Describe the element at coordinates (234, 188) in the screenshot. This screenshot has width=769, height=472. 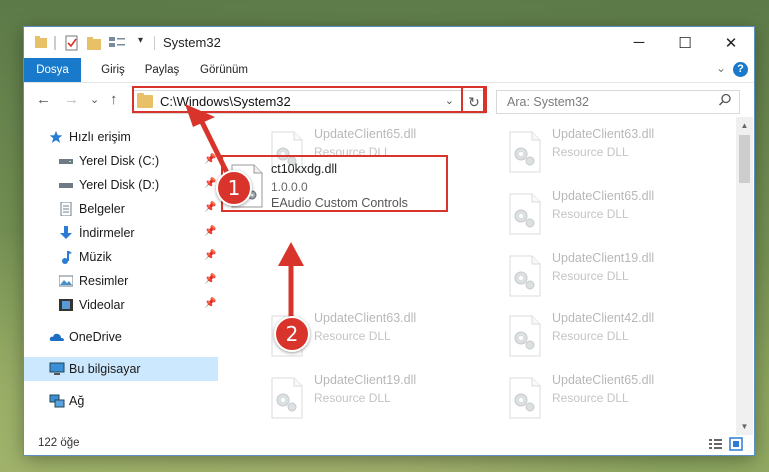
I see `step-1-badge: 1` at that location.